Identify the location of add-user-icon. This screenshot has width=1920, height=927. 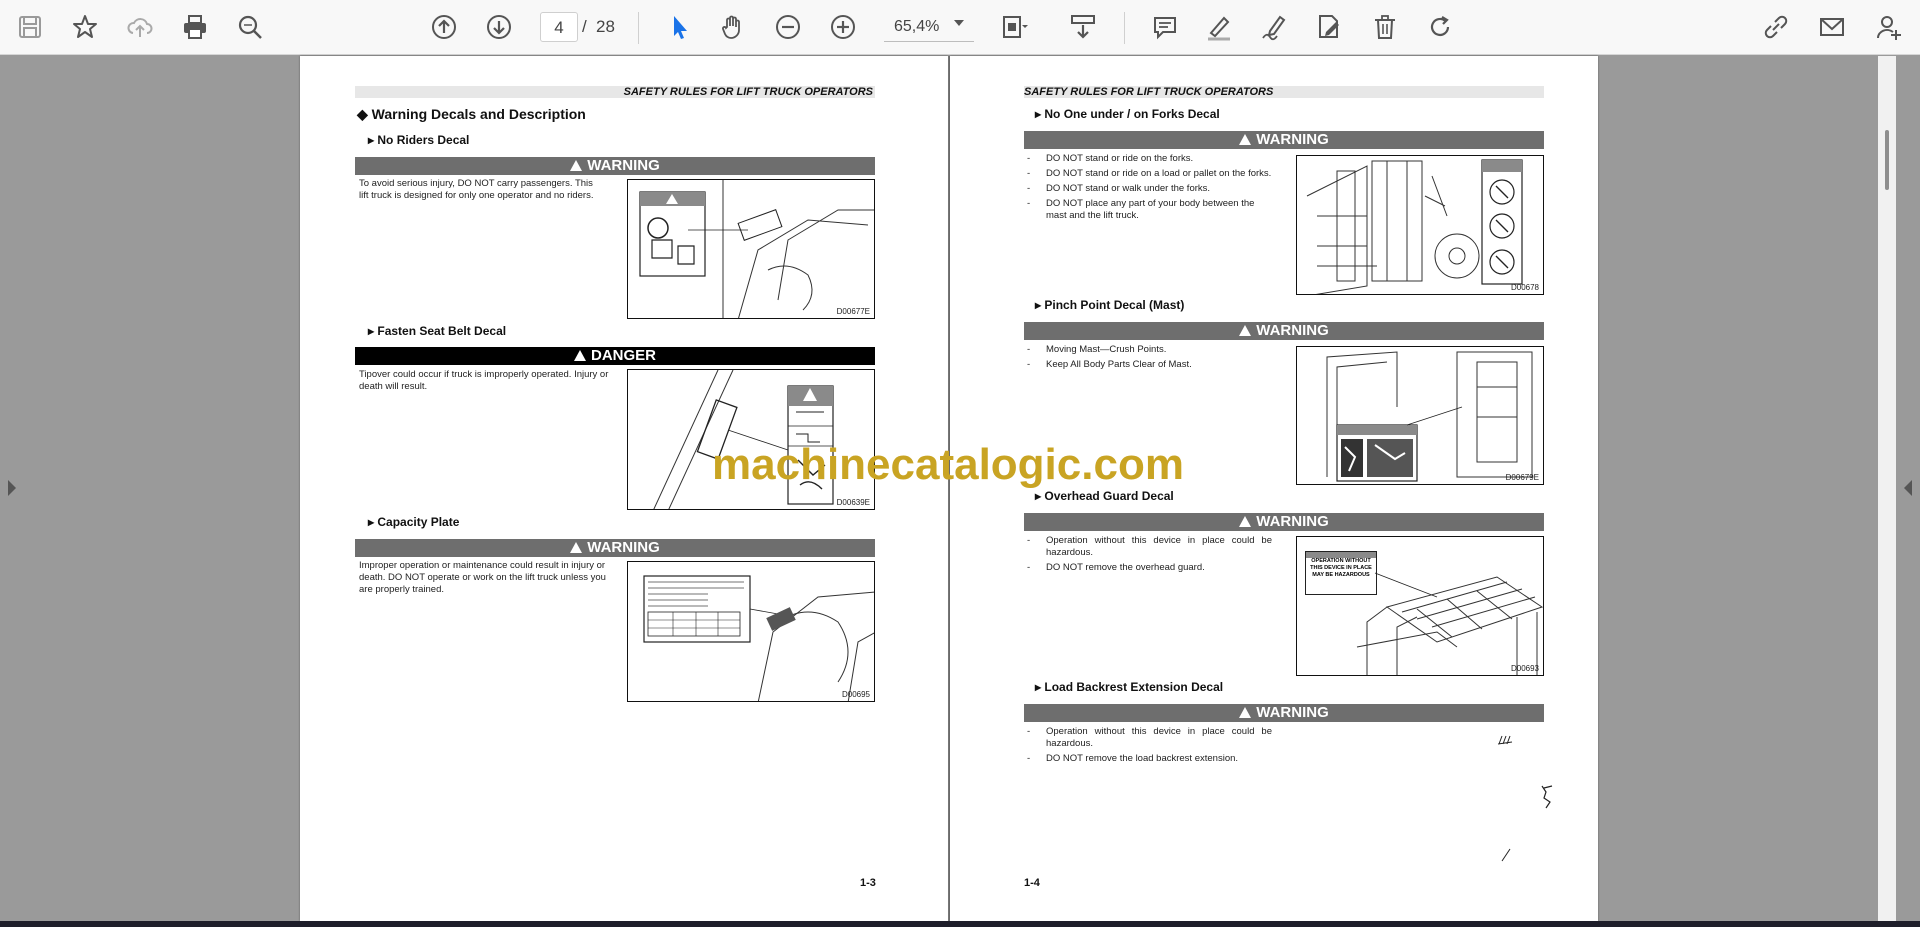
(1889, 27).